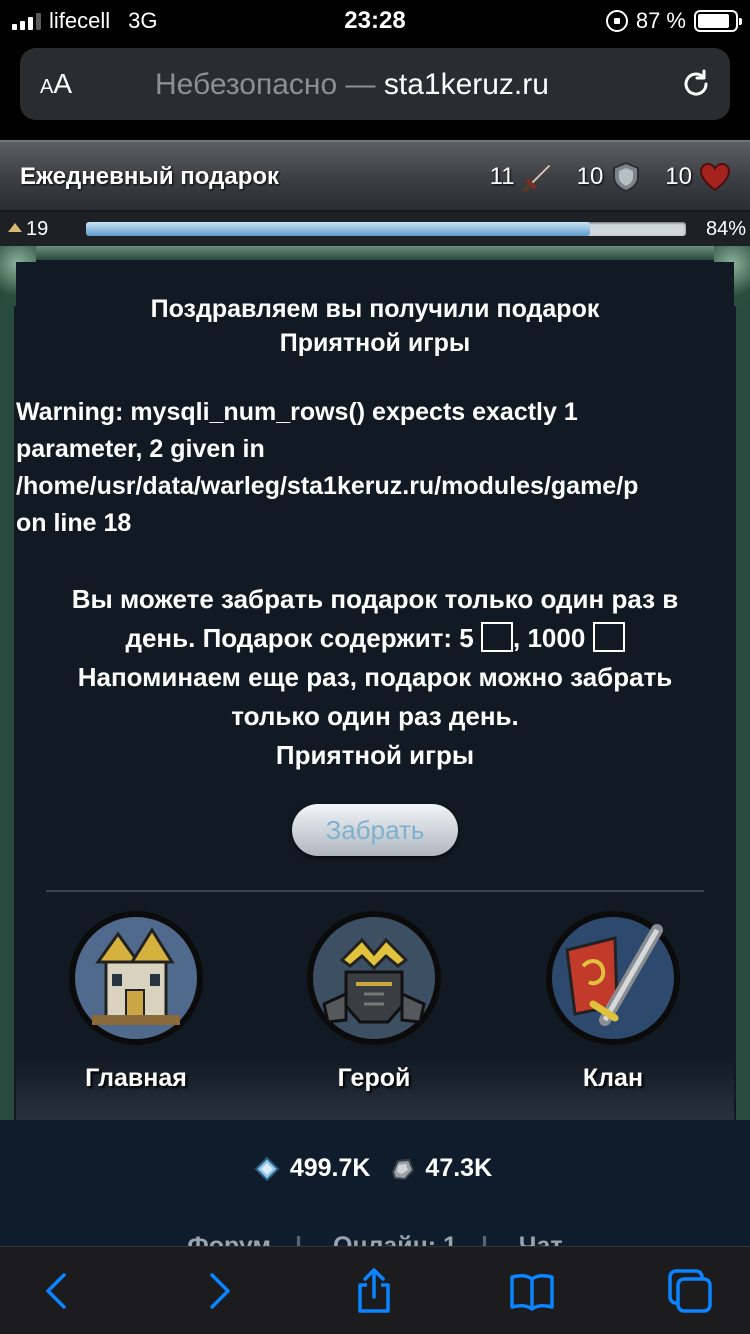  Describe the element at coordinates (375, 830) in the screenshot. I see `take-gift-button: Забрать` at that location.